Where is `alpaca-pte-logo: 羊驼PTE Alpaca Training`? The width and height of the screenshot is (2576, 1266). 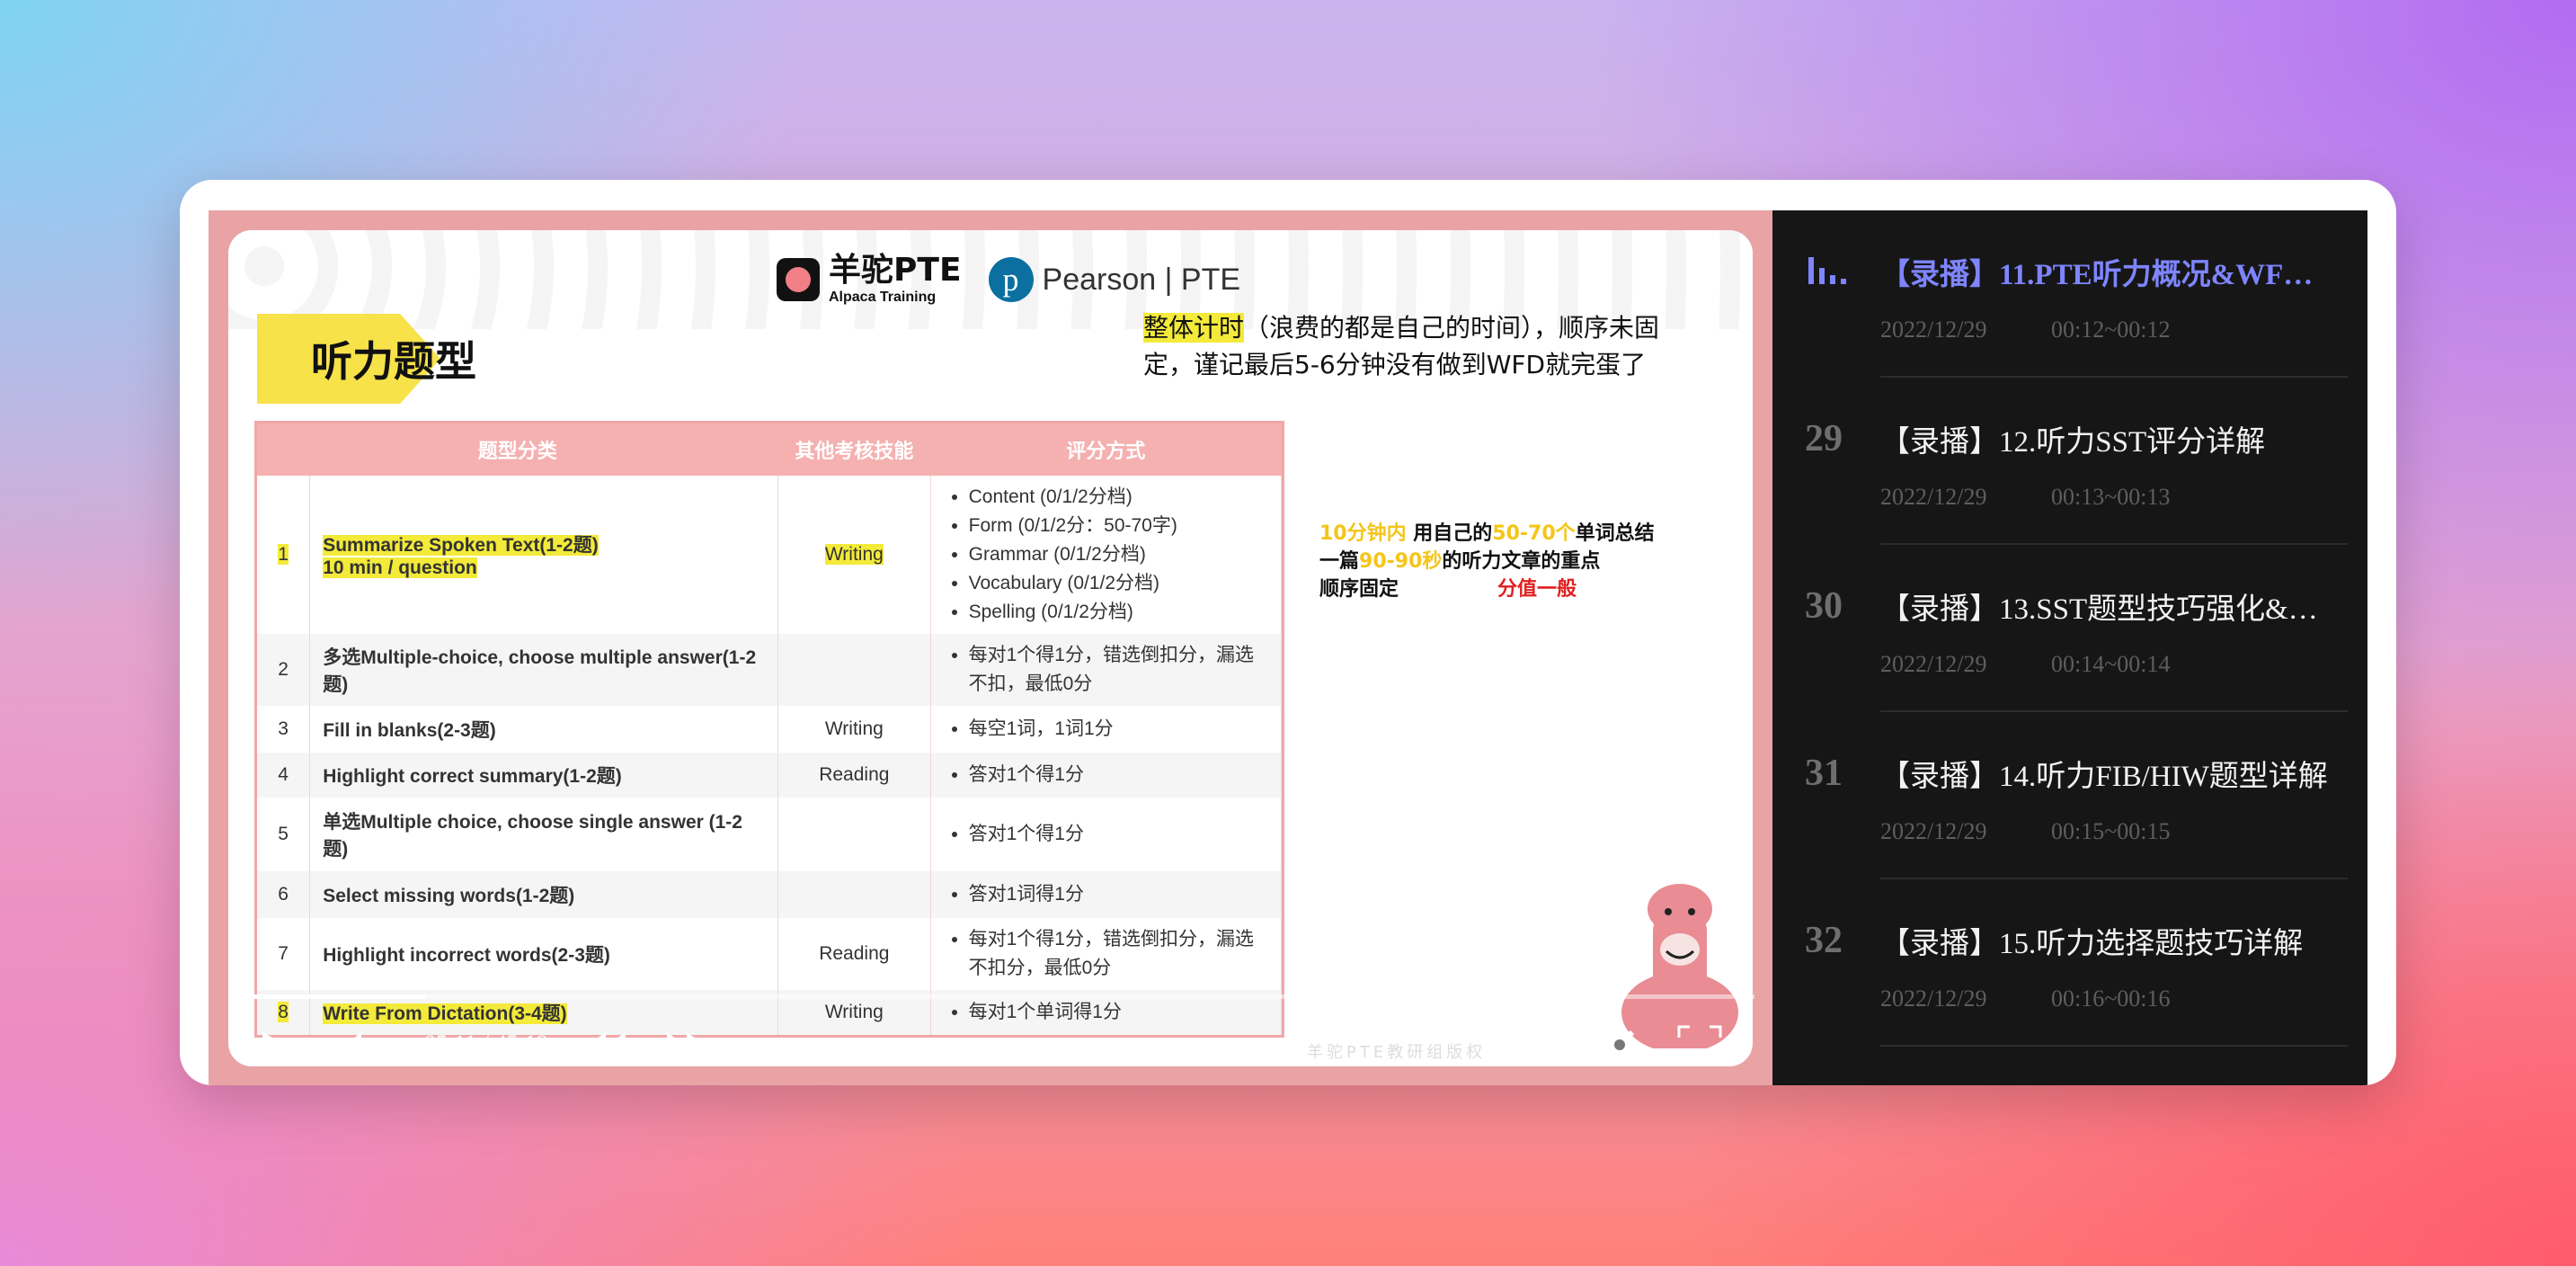 alpaca-pte-logo: 羊驼PTE Alpaca Training is located at coordinates (869, 279).